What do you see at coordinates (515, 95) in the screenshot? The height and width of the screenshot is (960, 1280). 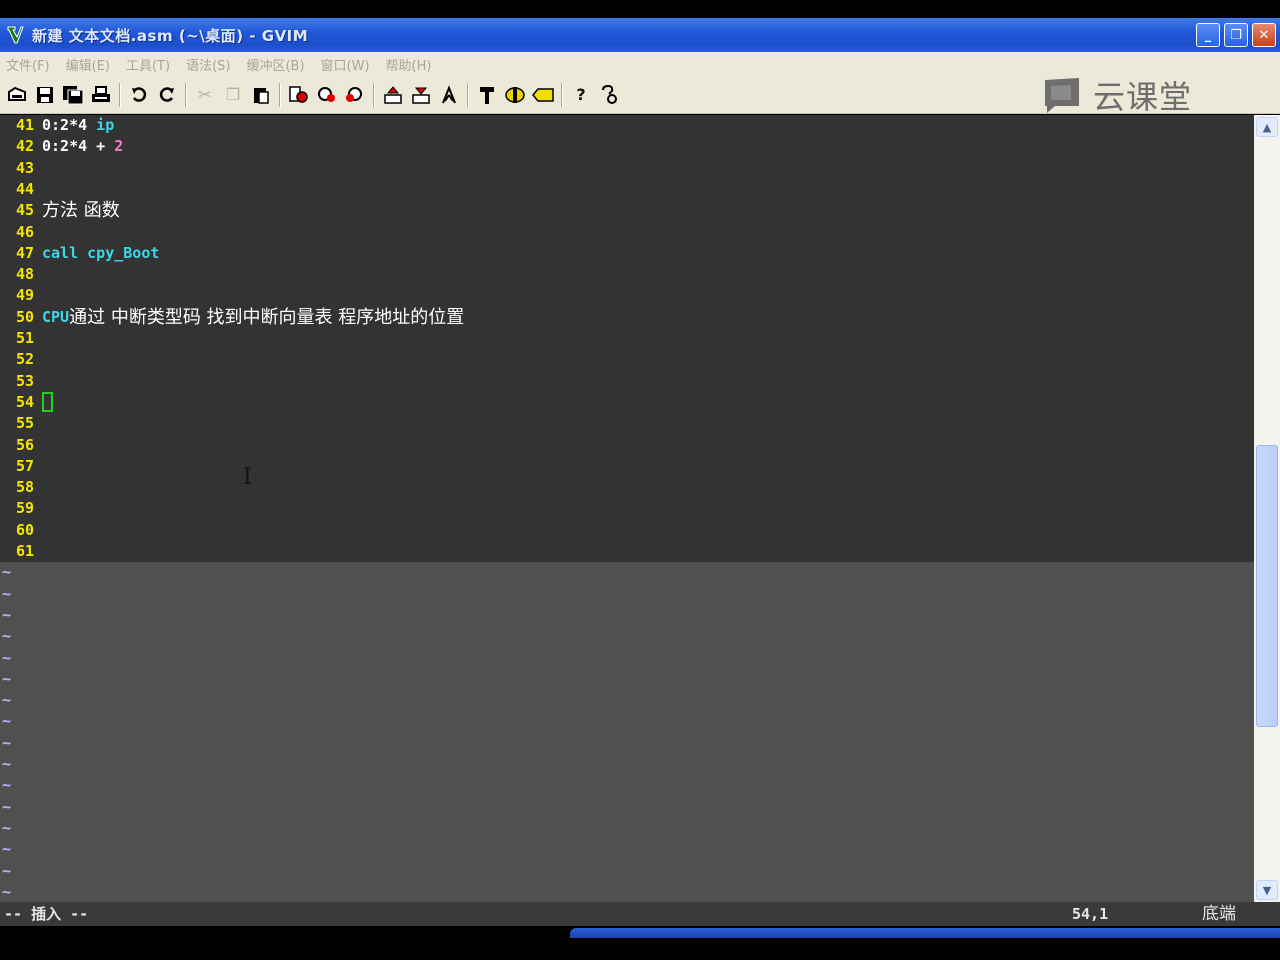 I see `shell-icon` at bounding box center [515, 95].